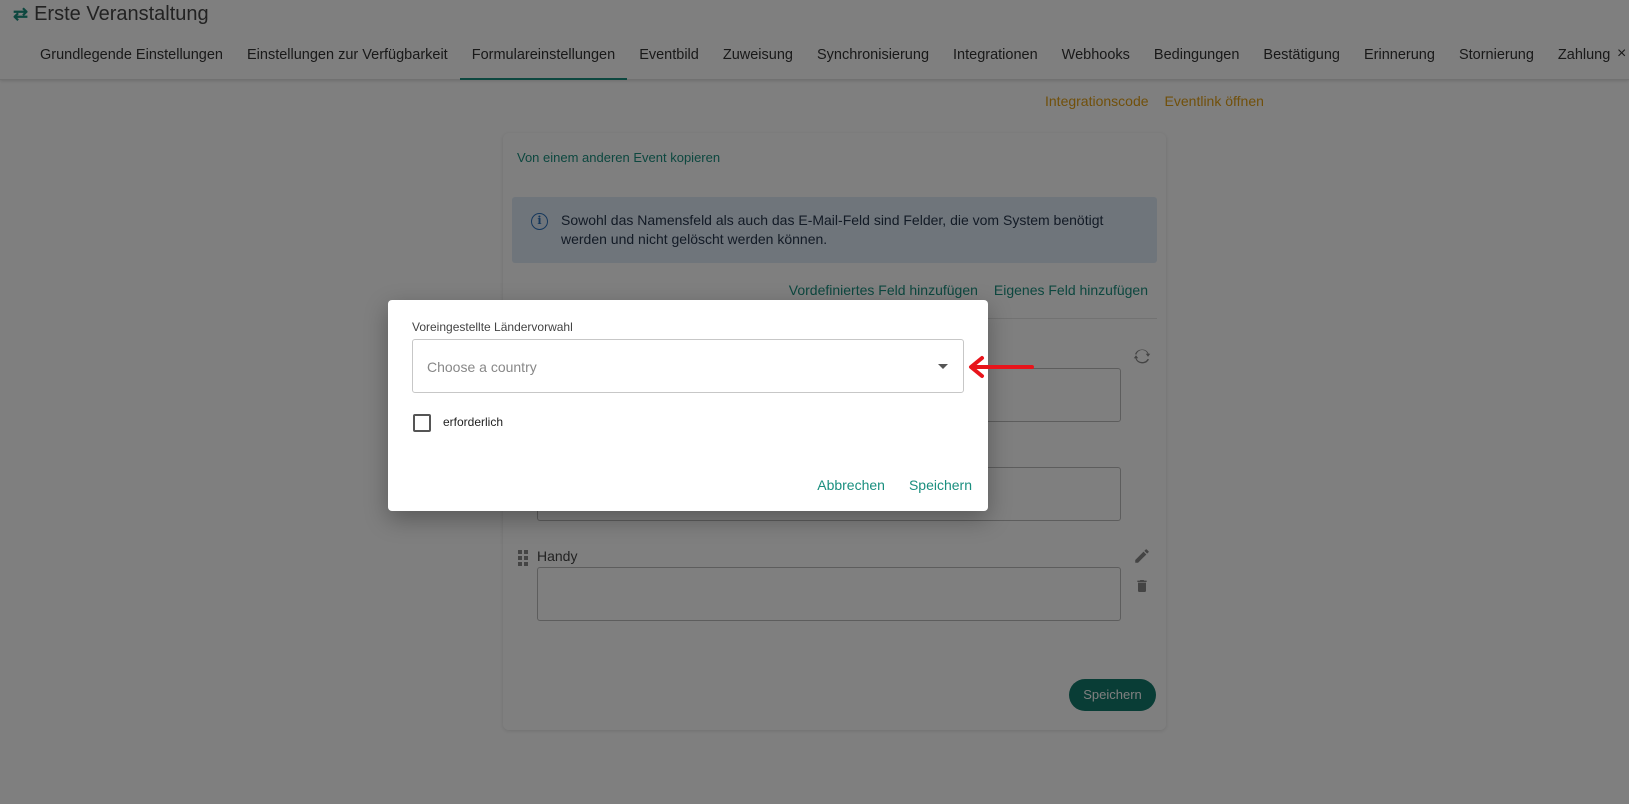 The height and width of the screenshot is (804, 1629). What do you see at coordinates (940, 485) in the screenshot?
I see `dialog-save-button: Speichern` at bounding box center [940, 485].